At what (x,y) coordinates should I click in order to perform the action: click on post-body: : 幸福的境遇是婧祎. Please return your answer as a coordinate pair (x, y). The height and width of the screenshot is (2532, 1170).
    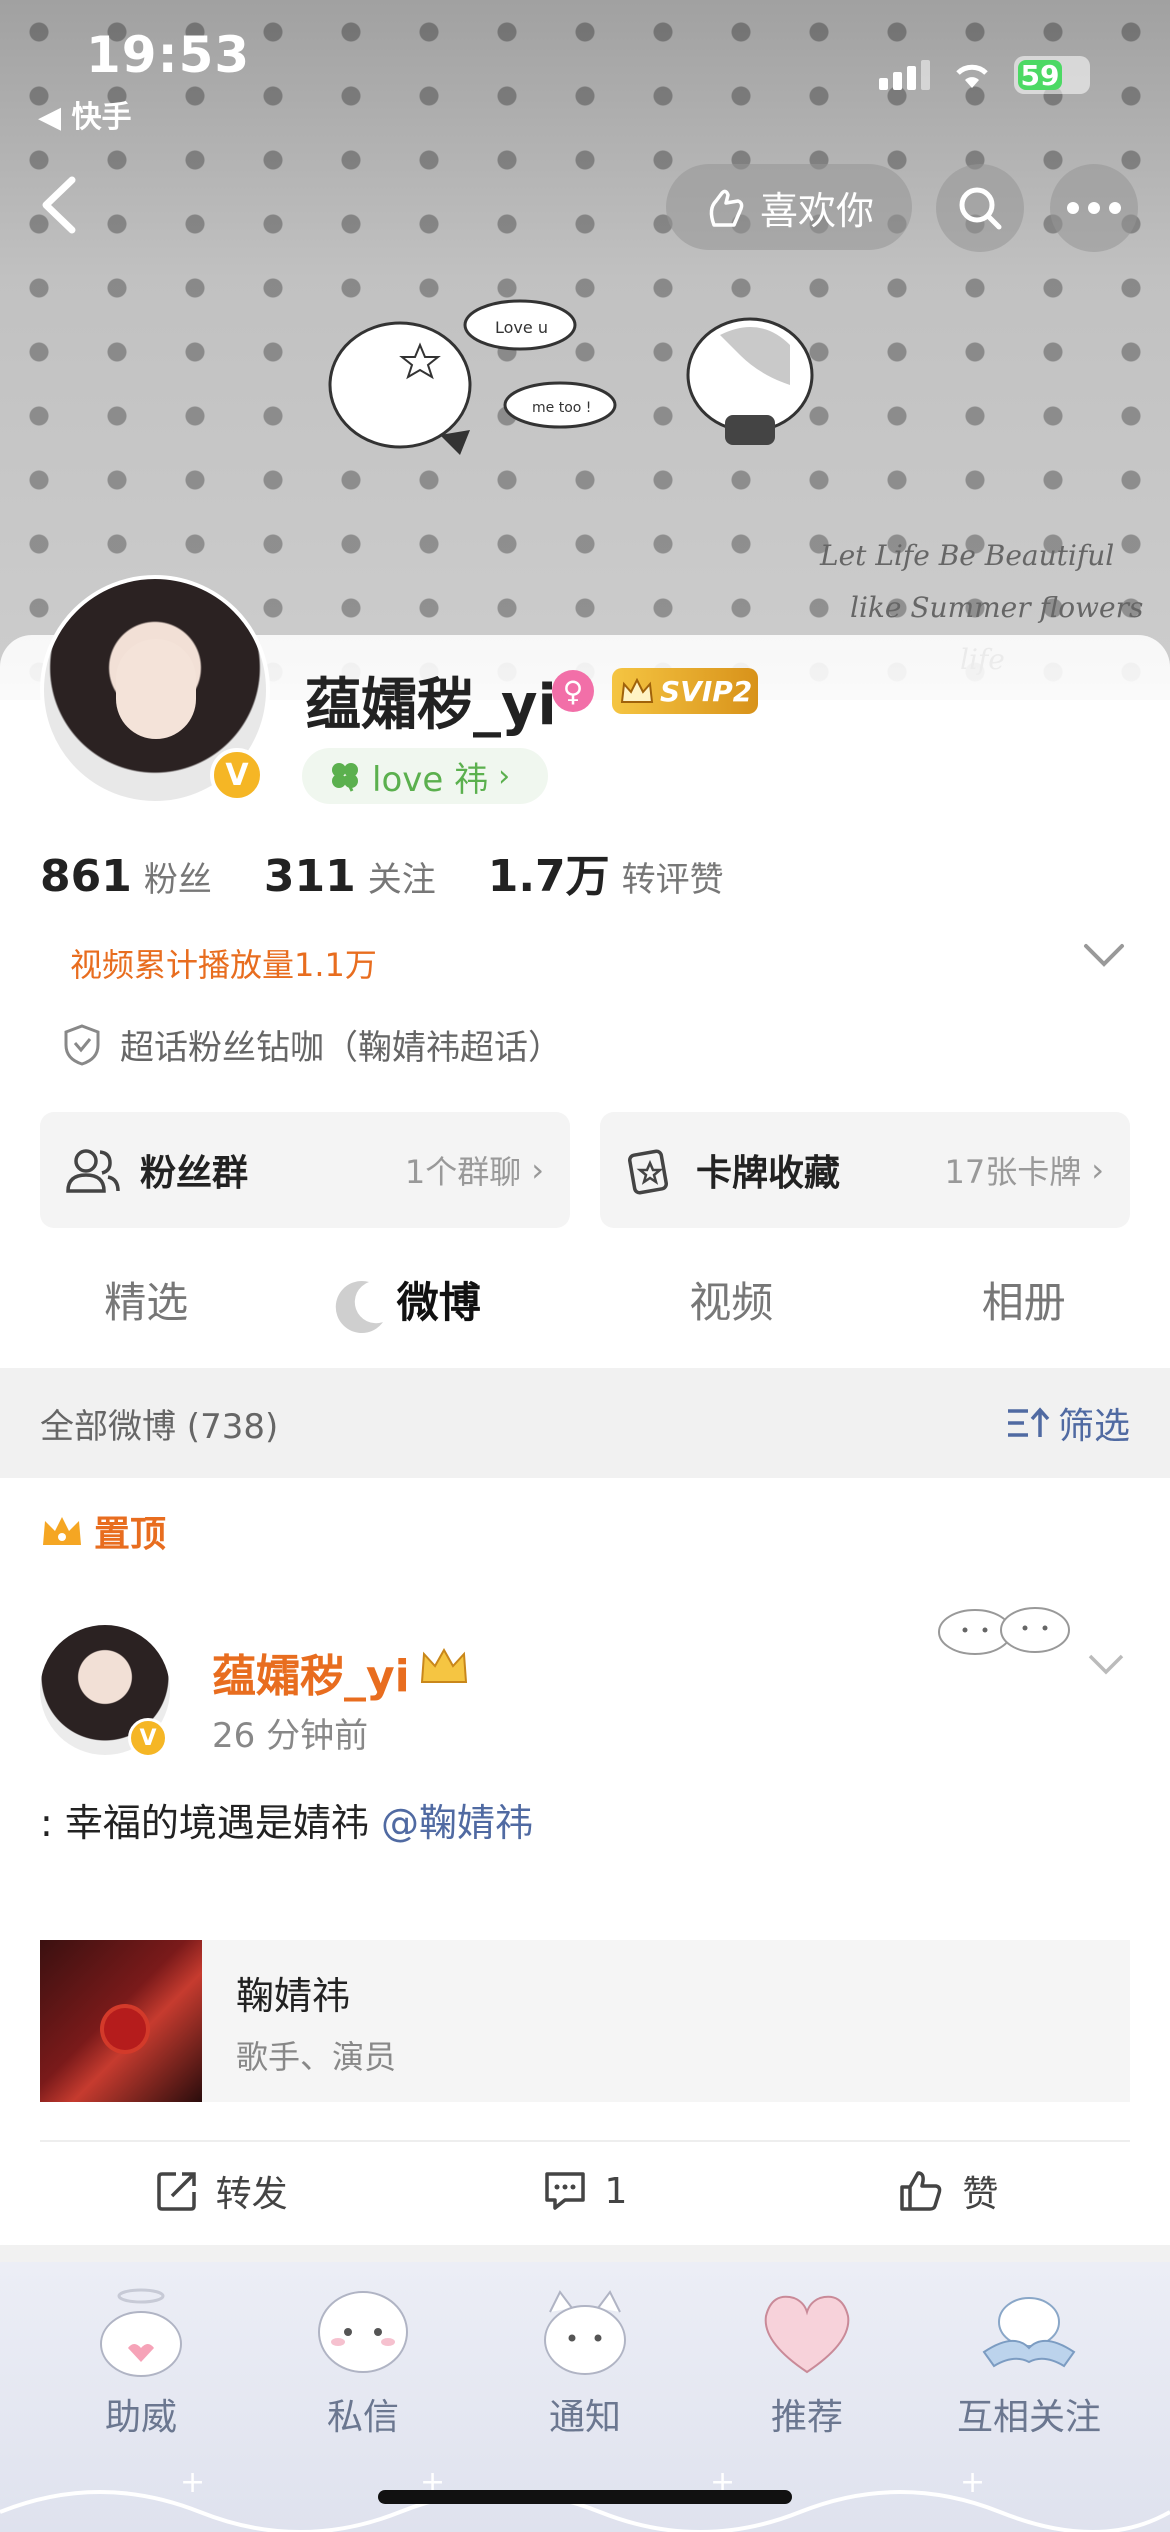
    Looking at the image, I should click on (210, 1823).